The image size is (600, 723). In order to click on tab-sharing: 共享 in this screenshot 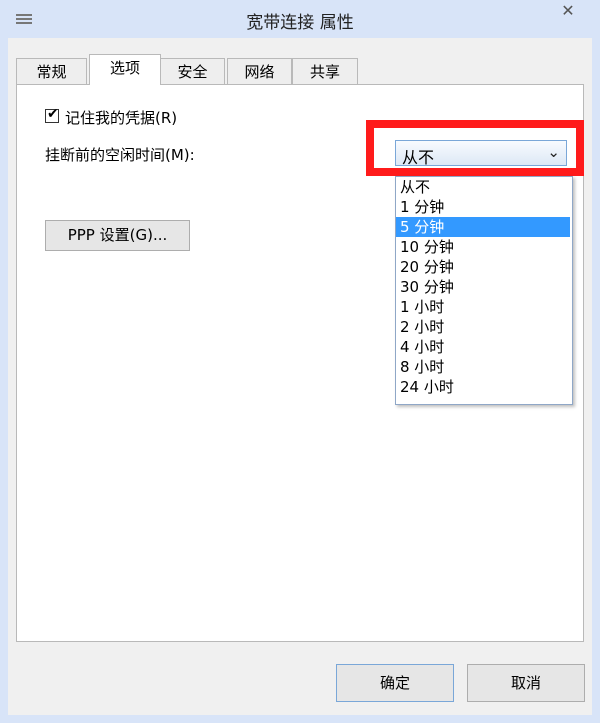, I will do `click(325, 71)`.